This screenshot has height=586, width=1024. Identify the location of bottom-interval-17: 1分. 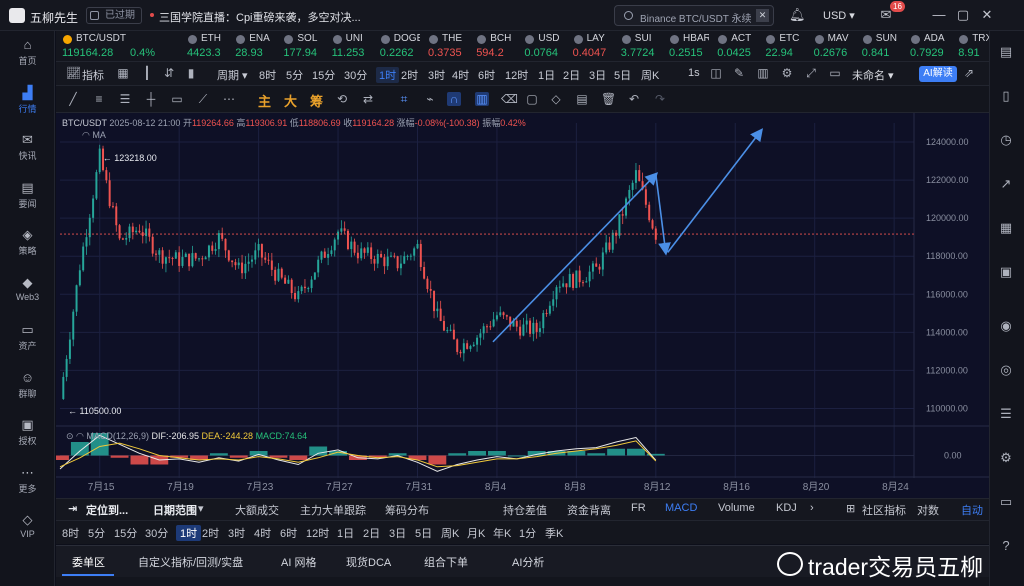
(527, 533).